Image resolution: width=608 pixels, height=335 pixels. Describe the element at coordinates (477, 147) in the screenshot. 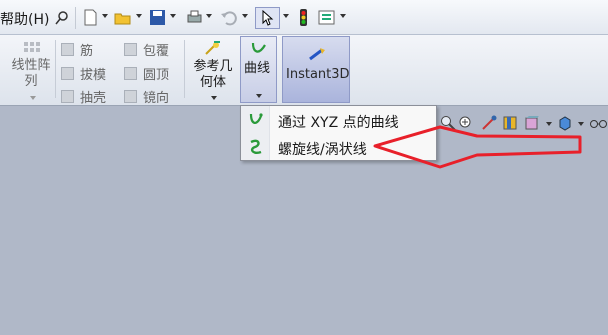

I see `annotation-arrow` at that location.